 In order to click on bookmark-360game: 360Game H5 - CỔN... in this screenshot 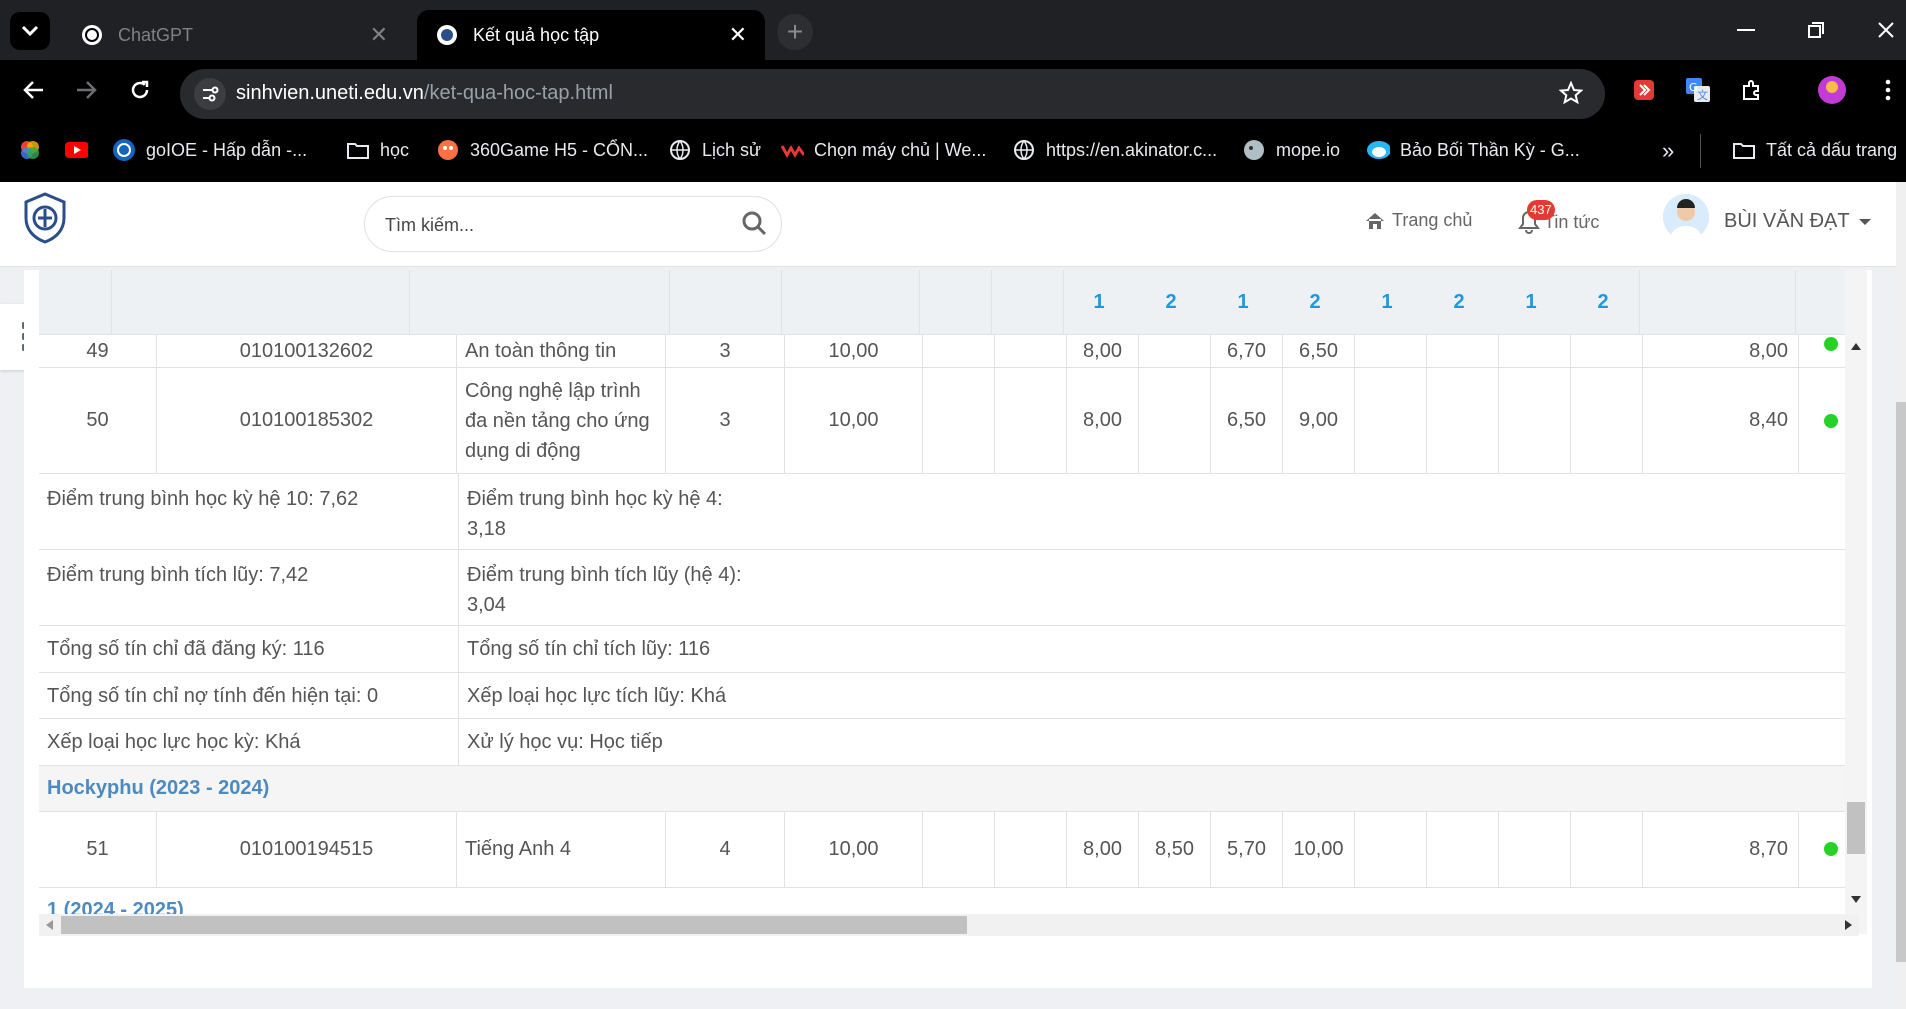, I will do `click(542, 150)`.